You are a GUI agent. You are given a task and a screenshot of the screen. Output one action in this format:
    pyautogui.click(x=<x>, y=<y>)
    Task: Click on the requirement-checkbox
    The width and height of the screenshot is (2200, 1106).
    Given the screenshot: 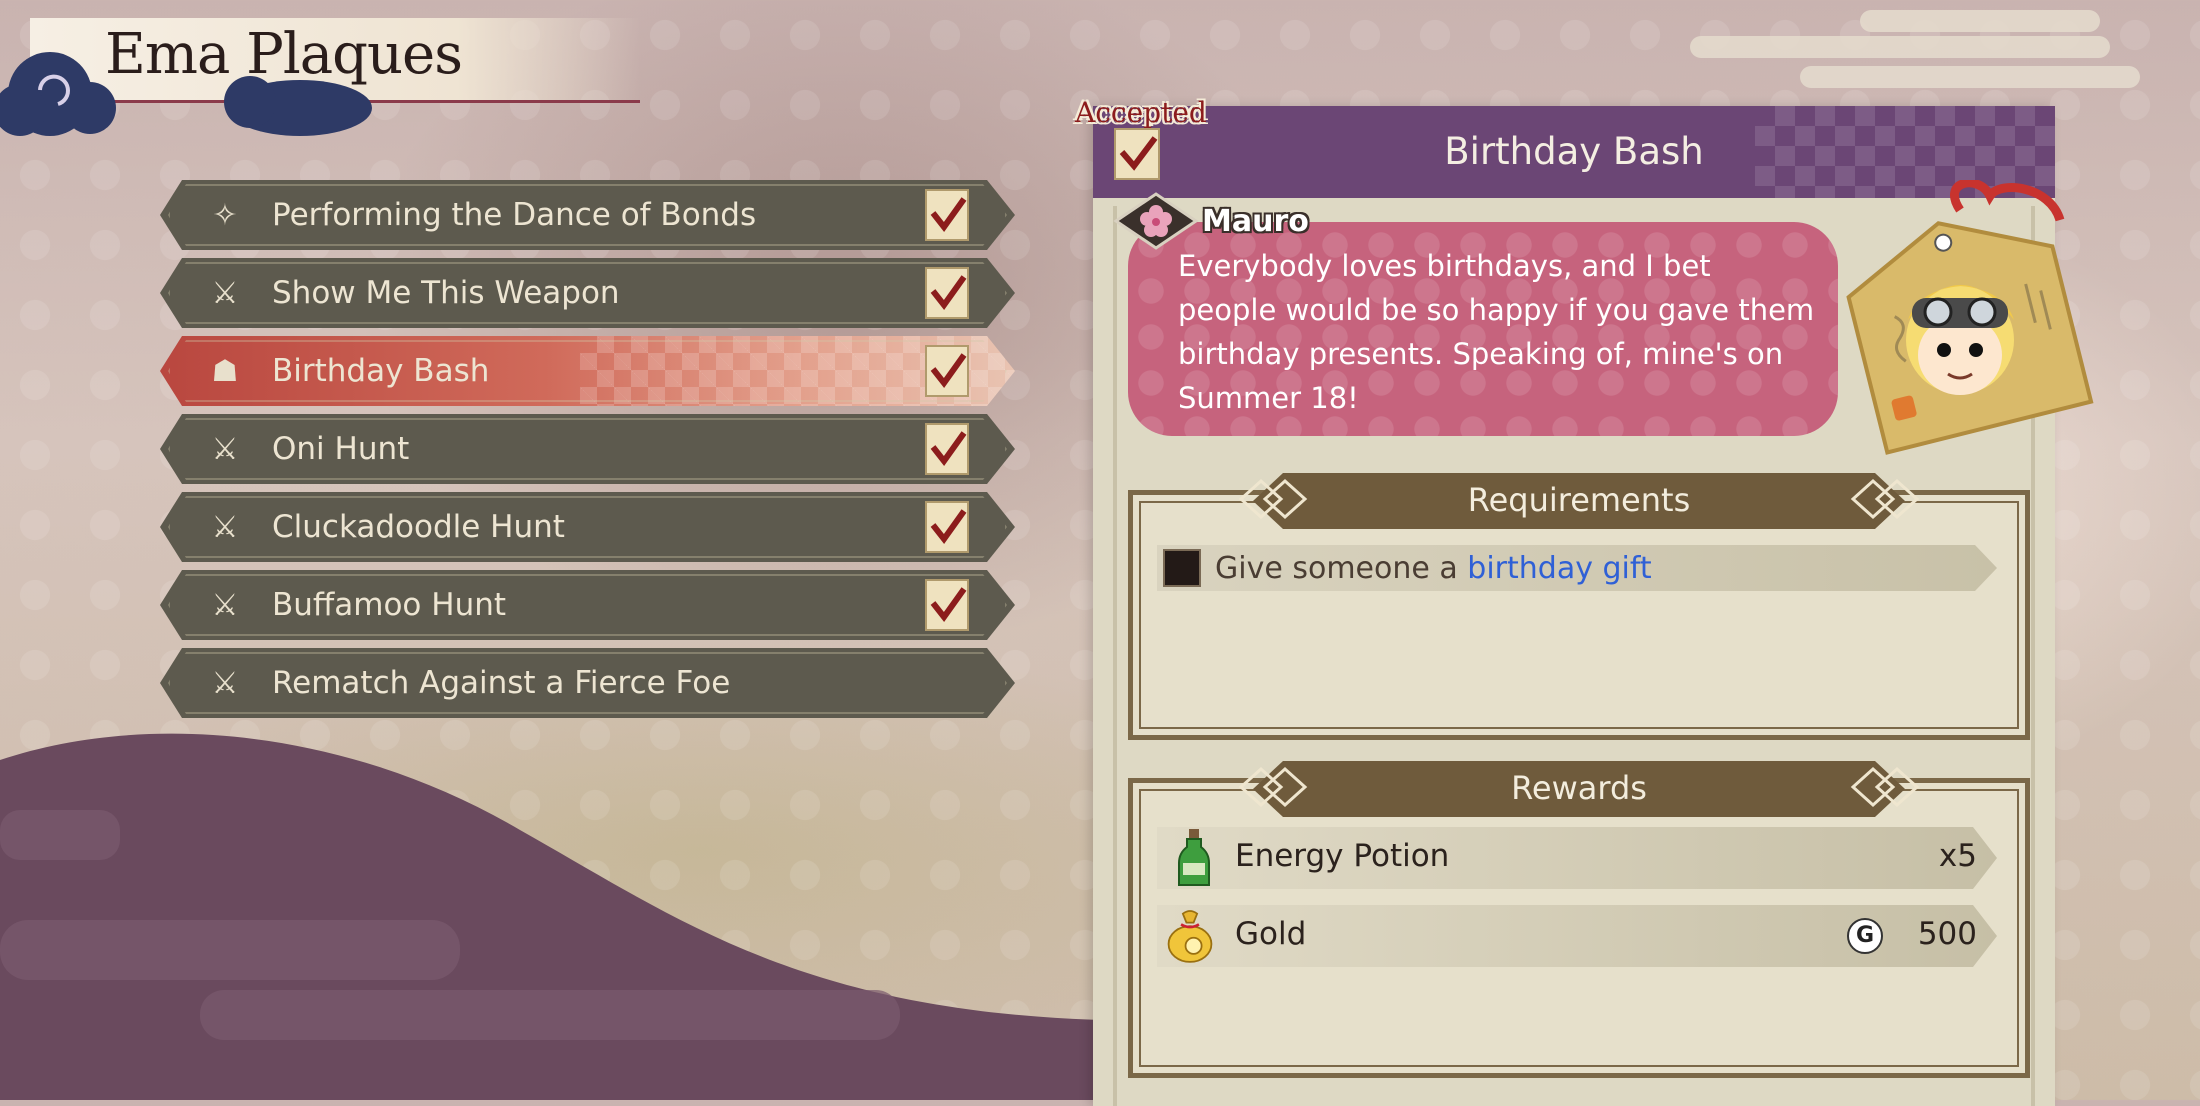 What is the action you would take?
    pyautogui.click(x=1182, y=568)
    